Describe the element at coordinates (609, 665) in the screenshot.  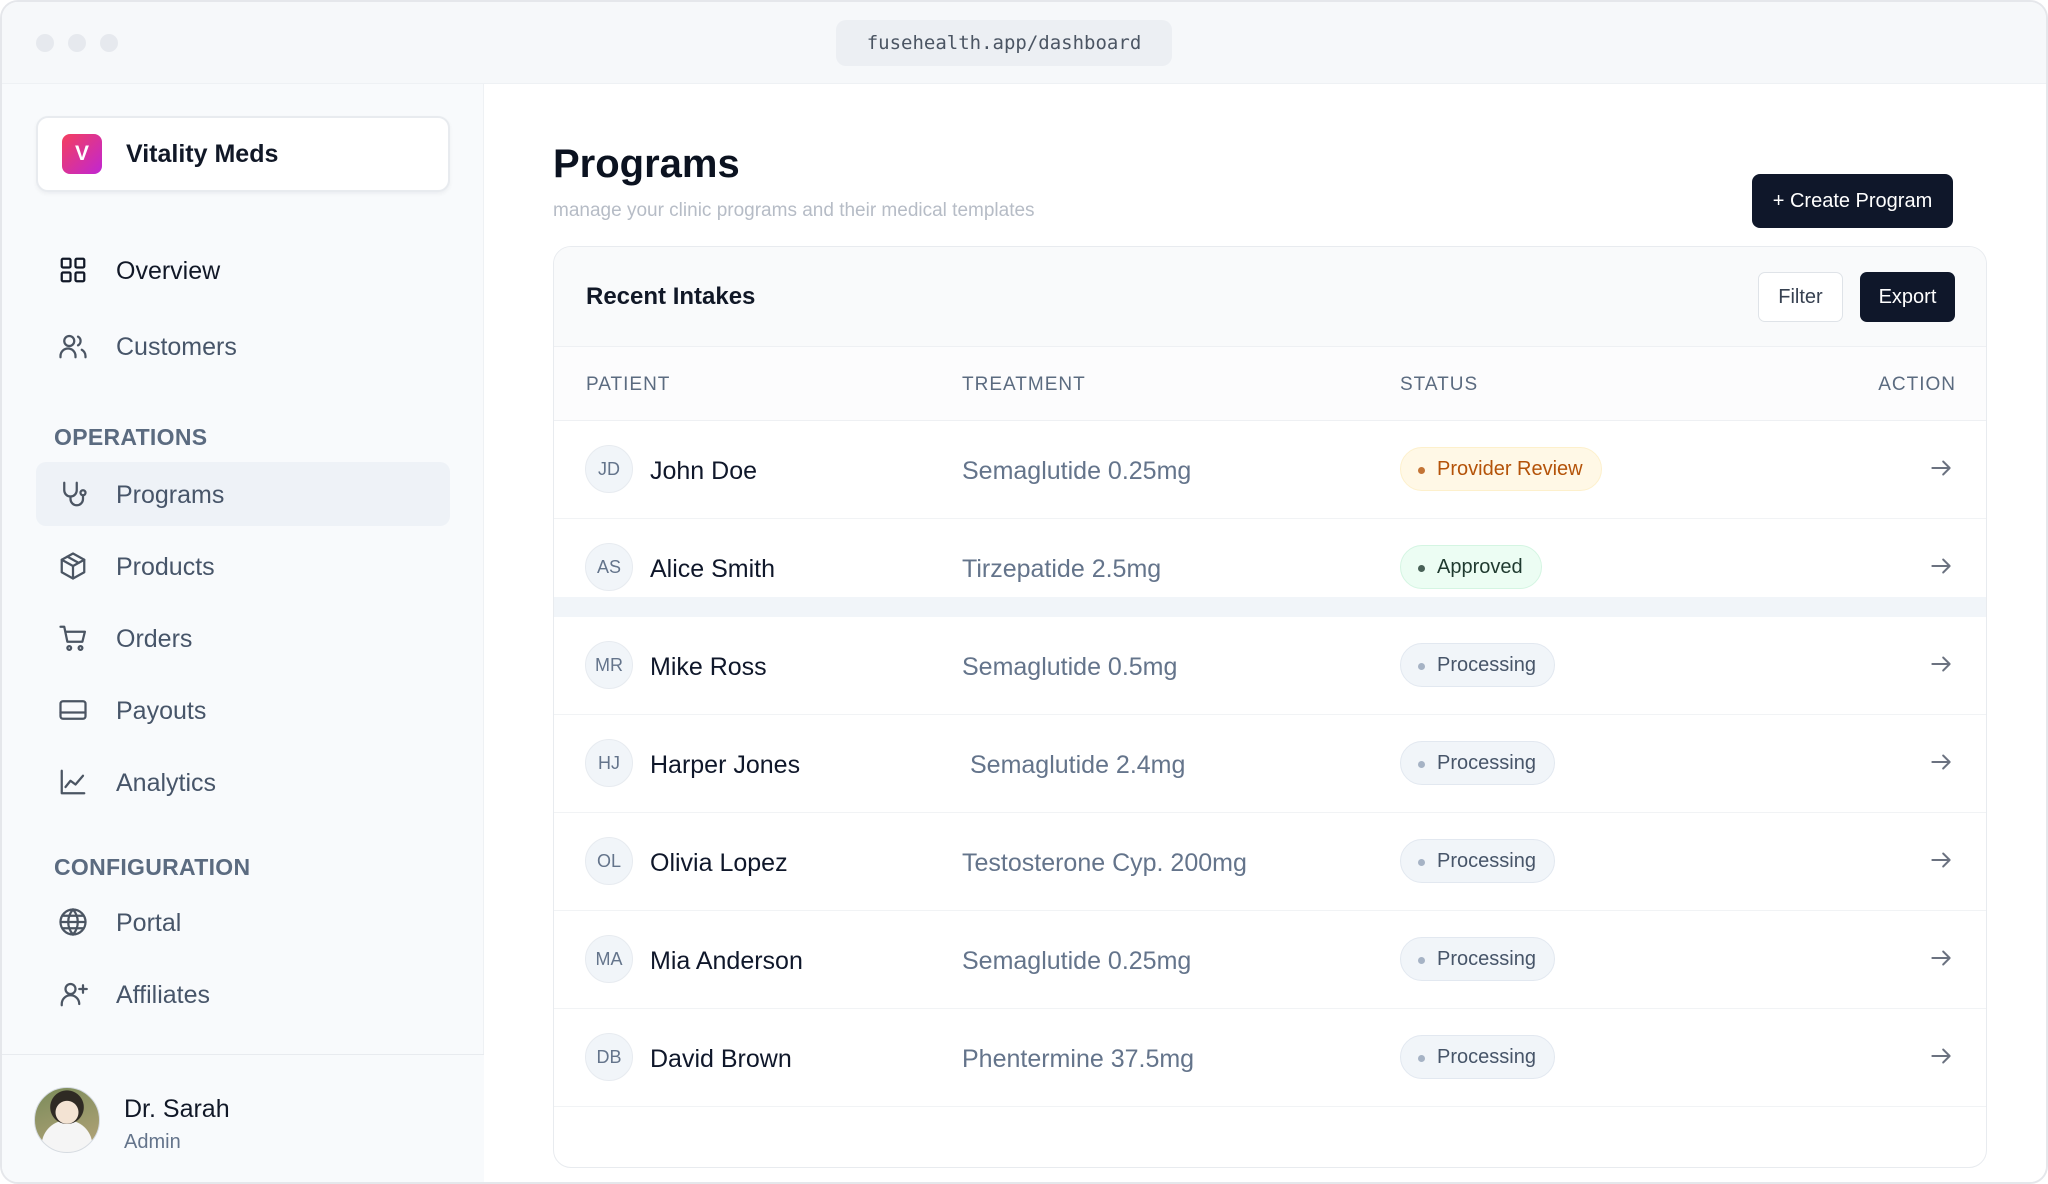
I see `avatar: MR` at that location.